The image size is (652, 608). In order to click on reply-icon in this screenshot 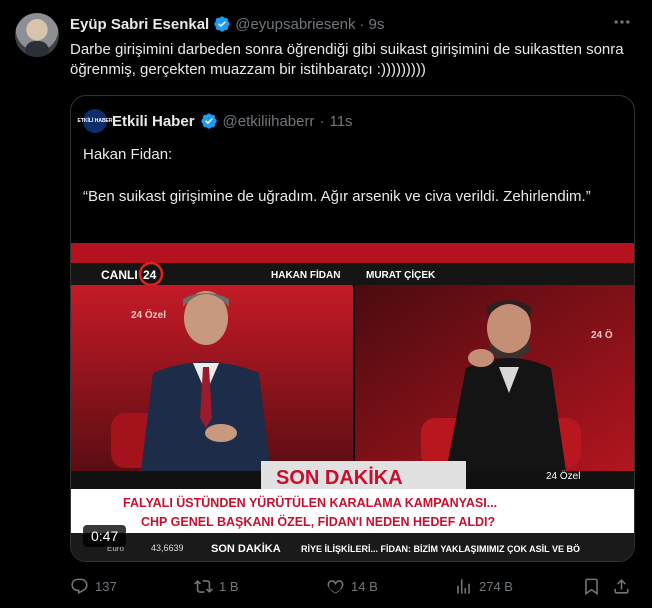, I will do `click(79, 586)`.